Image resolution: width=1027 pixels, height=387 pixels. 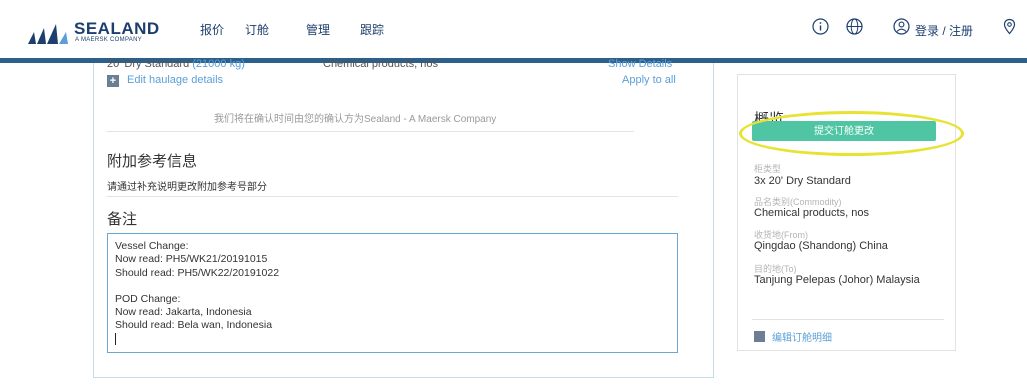 What do you see at coordinates (194, 325) in the screenshot?
I see `remarks-line: Should read: Bela wan, Indonesia` at bounding box center [194, 325].